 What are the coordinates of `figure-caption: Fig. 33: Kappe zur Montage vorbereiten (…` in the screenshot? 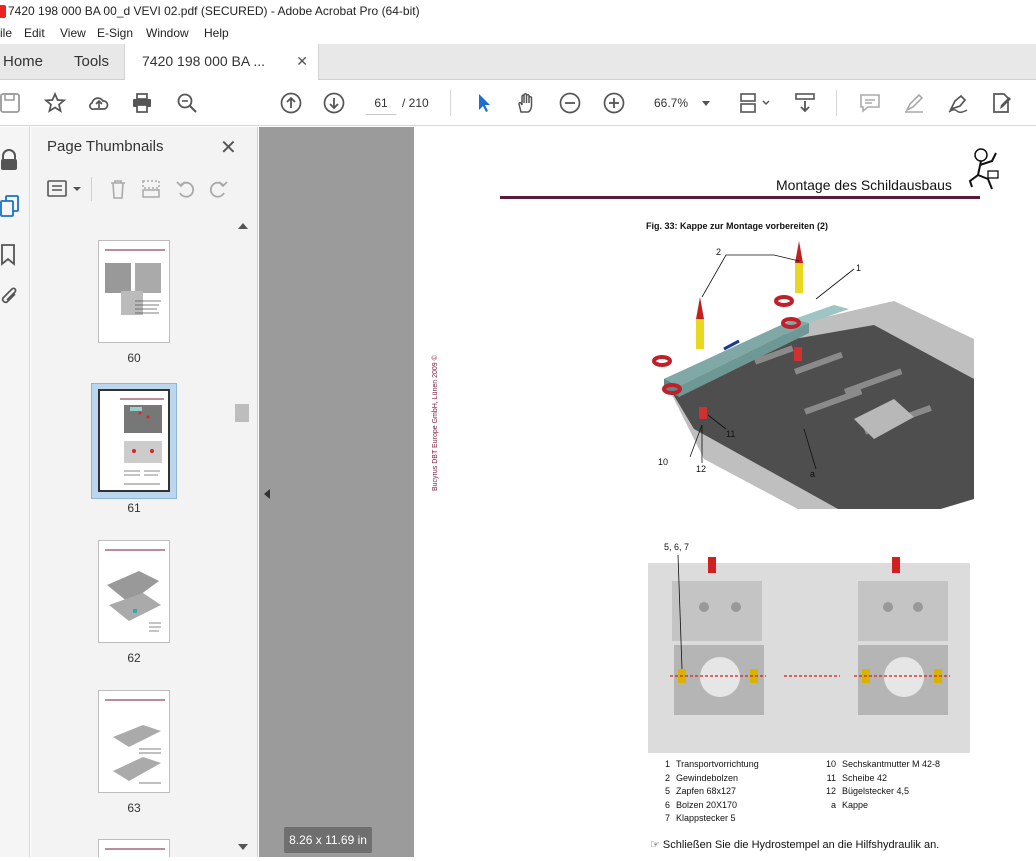 It's located at (737, 226).